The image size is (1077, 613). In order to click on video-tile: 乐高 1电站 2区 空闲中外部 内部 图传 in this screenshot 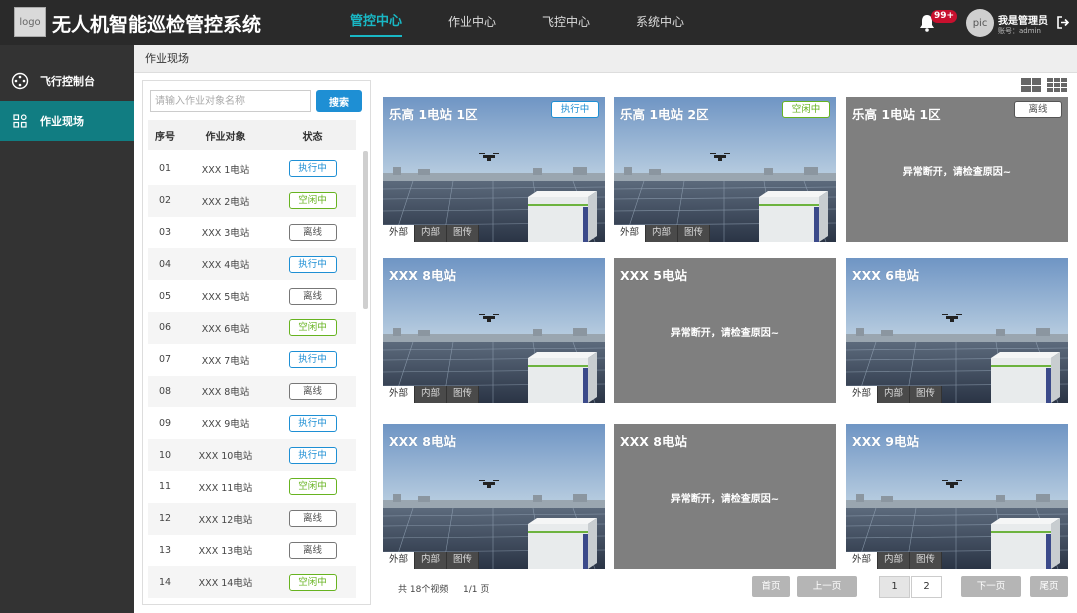, I will do `click(725, 169)`.